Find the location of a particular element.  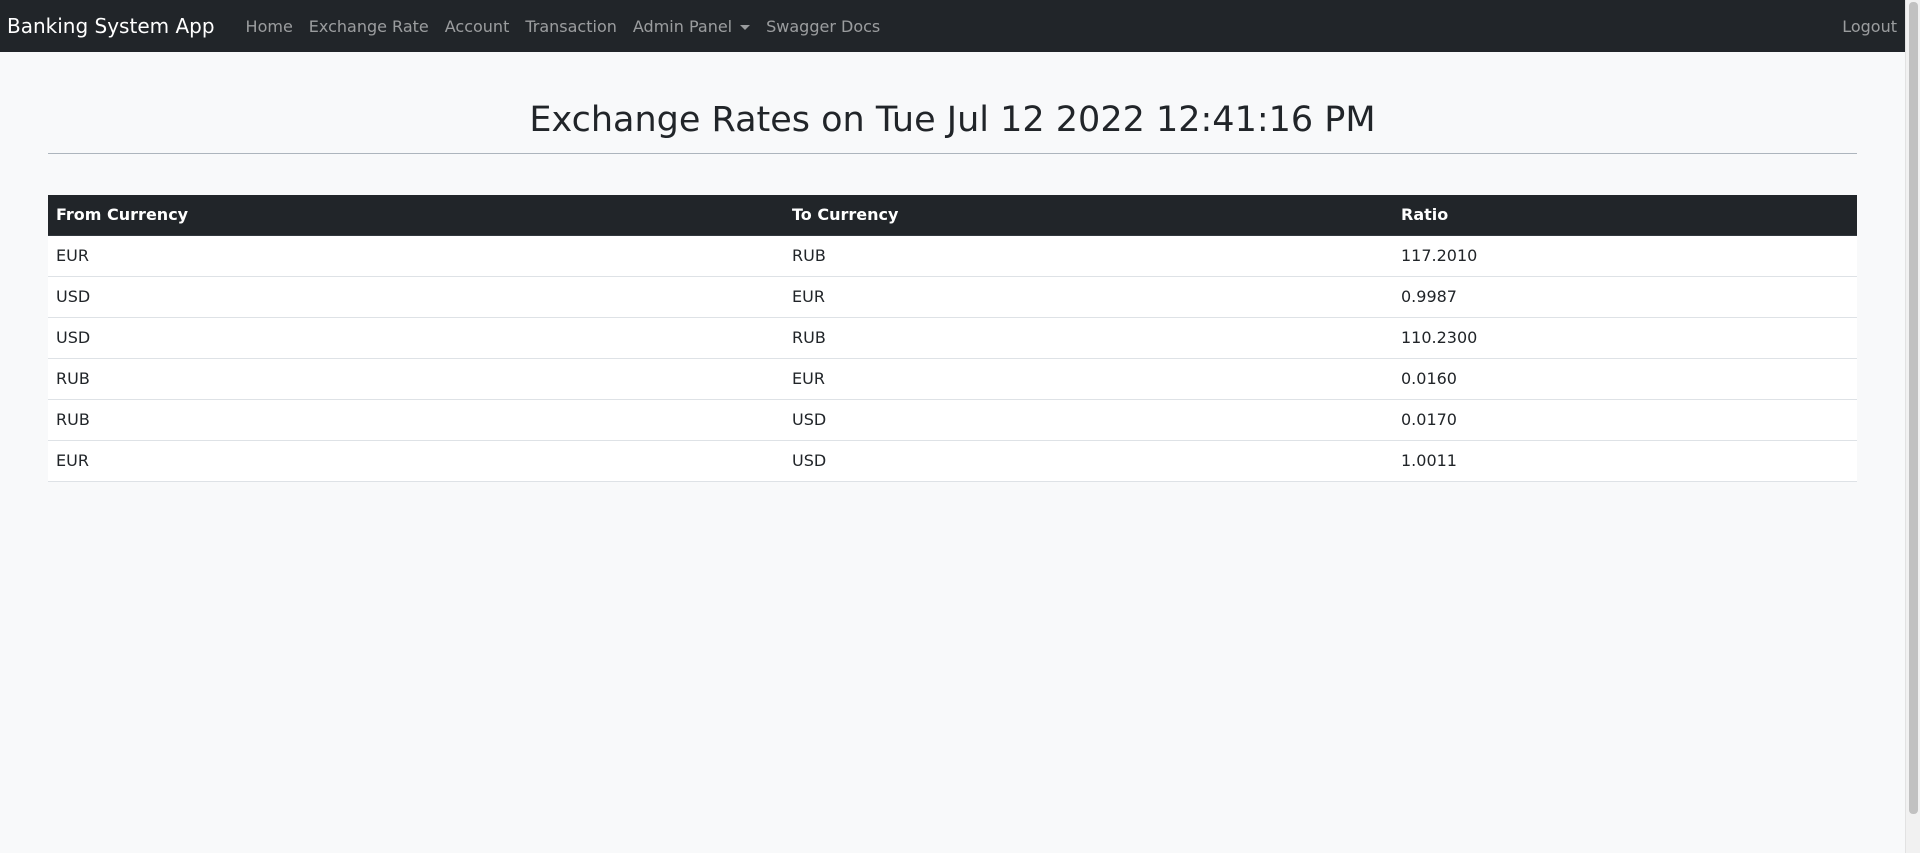

vertical-scrollbar is located at coordinates (1912, 426).